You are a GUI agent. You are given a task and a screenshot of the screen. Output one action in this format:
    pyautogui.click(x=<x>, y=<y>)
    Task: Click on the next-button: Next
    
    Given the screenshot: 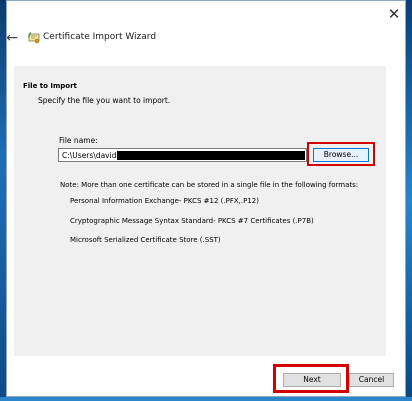 What is the action you would take?
    pyautogui.click(x=312, y=380)
    